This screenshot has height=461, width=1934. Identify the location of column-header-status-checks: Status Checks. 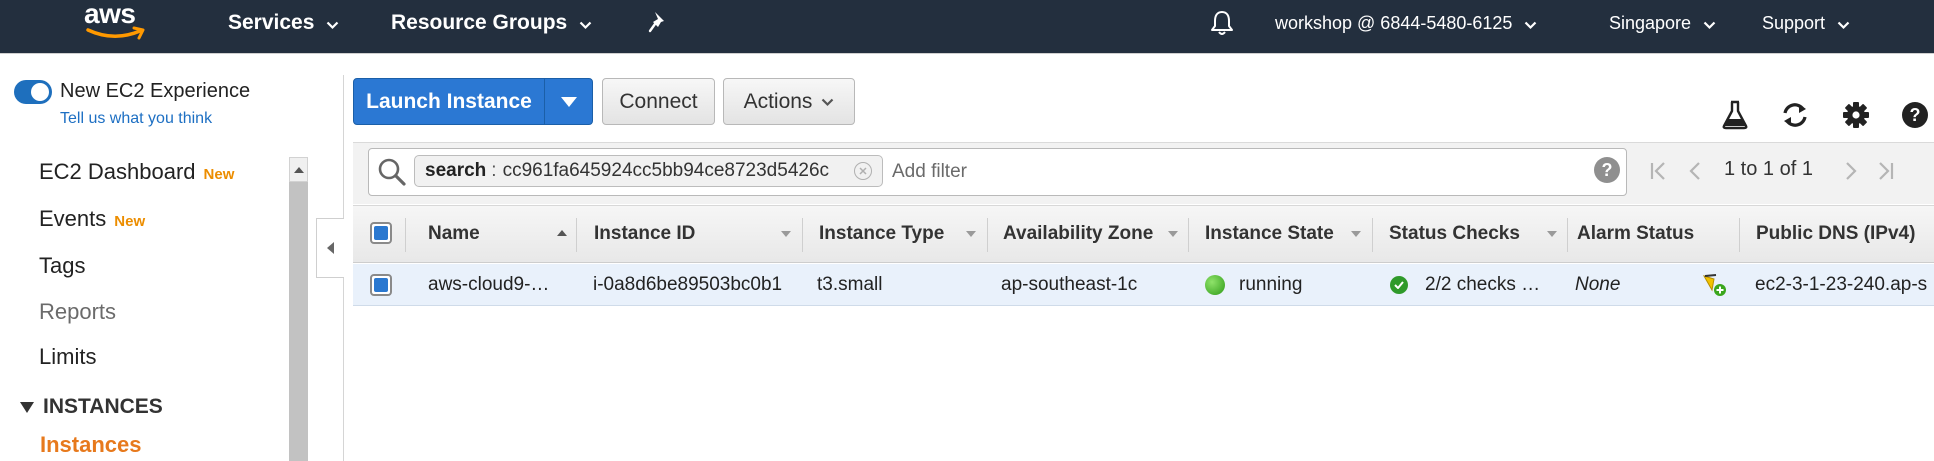
(1454, 234).